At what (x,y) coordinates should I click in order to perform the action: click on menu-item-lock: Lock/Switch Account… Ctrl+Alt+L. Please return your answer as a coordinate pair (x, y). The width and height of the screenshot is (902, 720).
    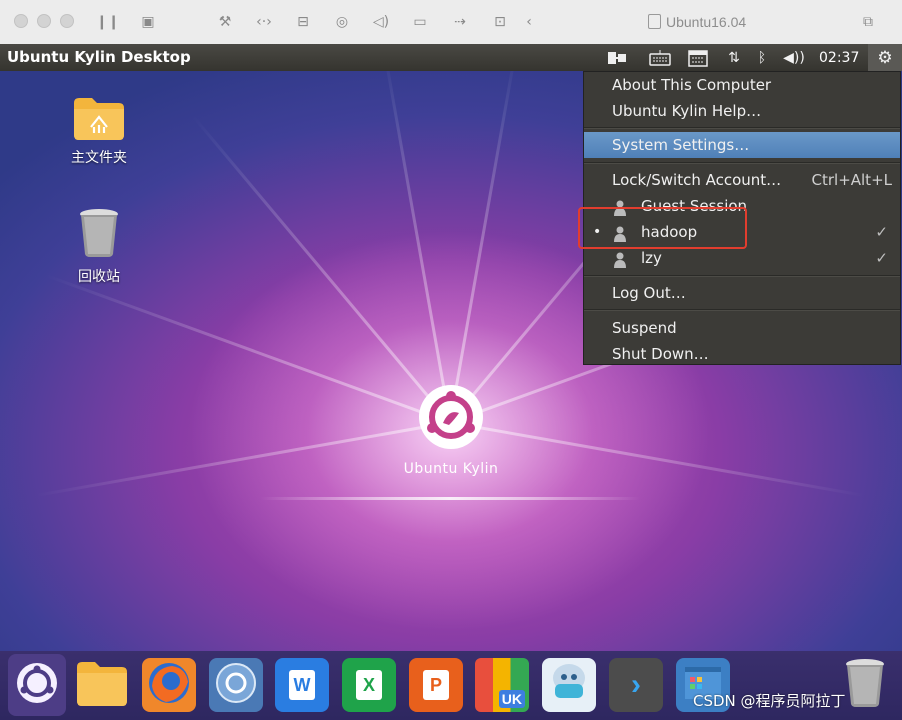
    Looking at the image, I should click on (742, 180).